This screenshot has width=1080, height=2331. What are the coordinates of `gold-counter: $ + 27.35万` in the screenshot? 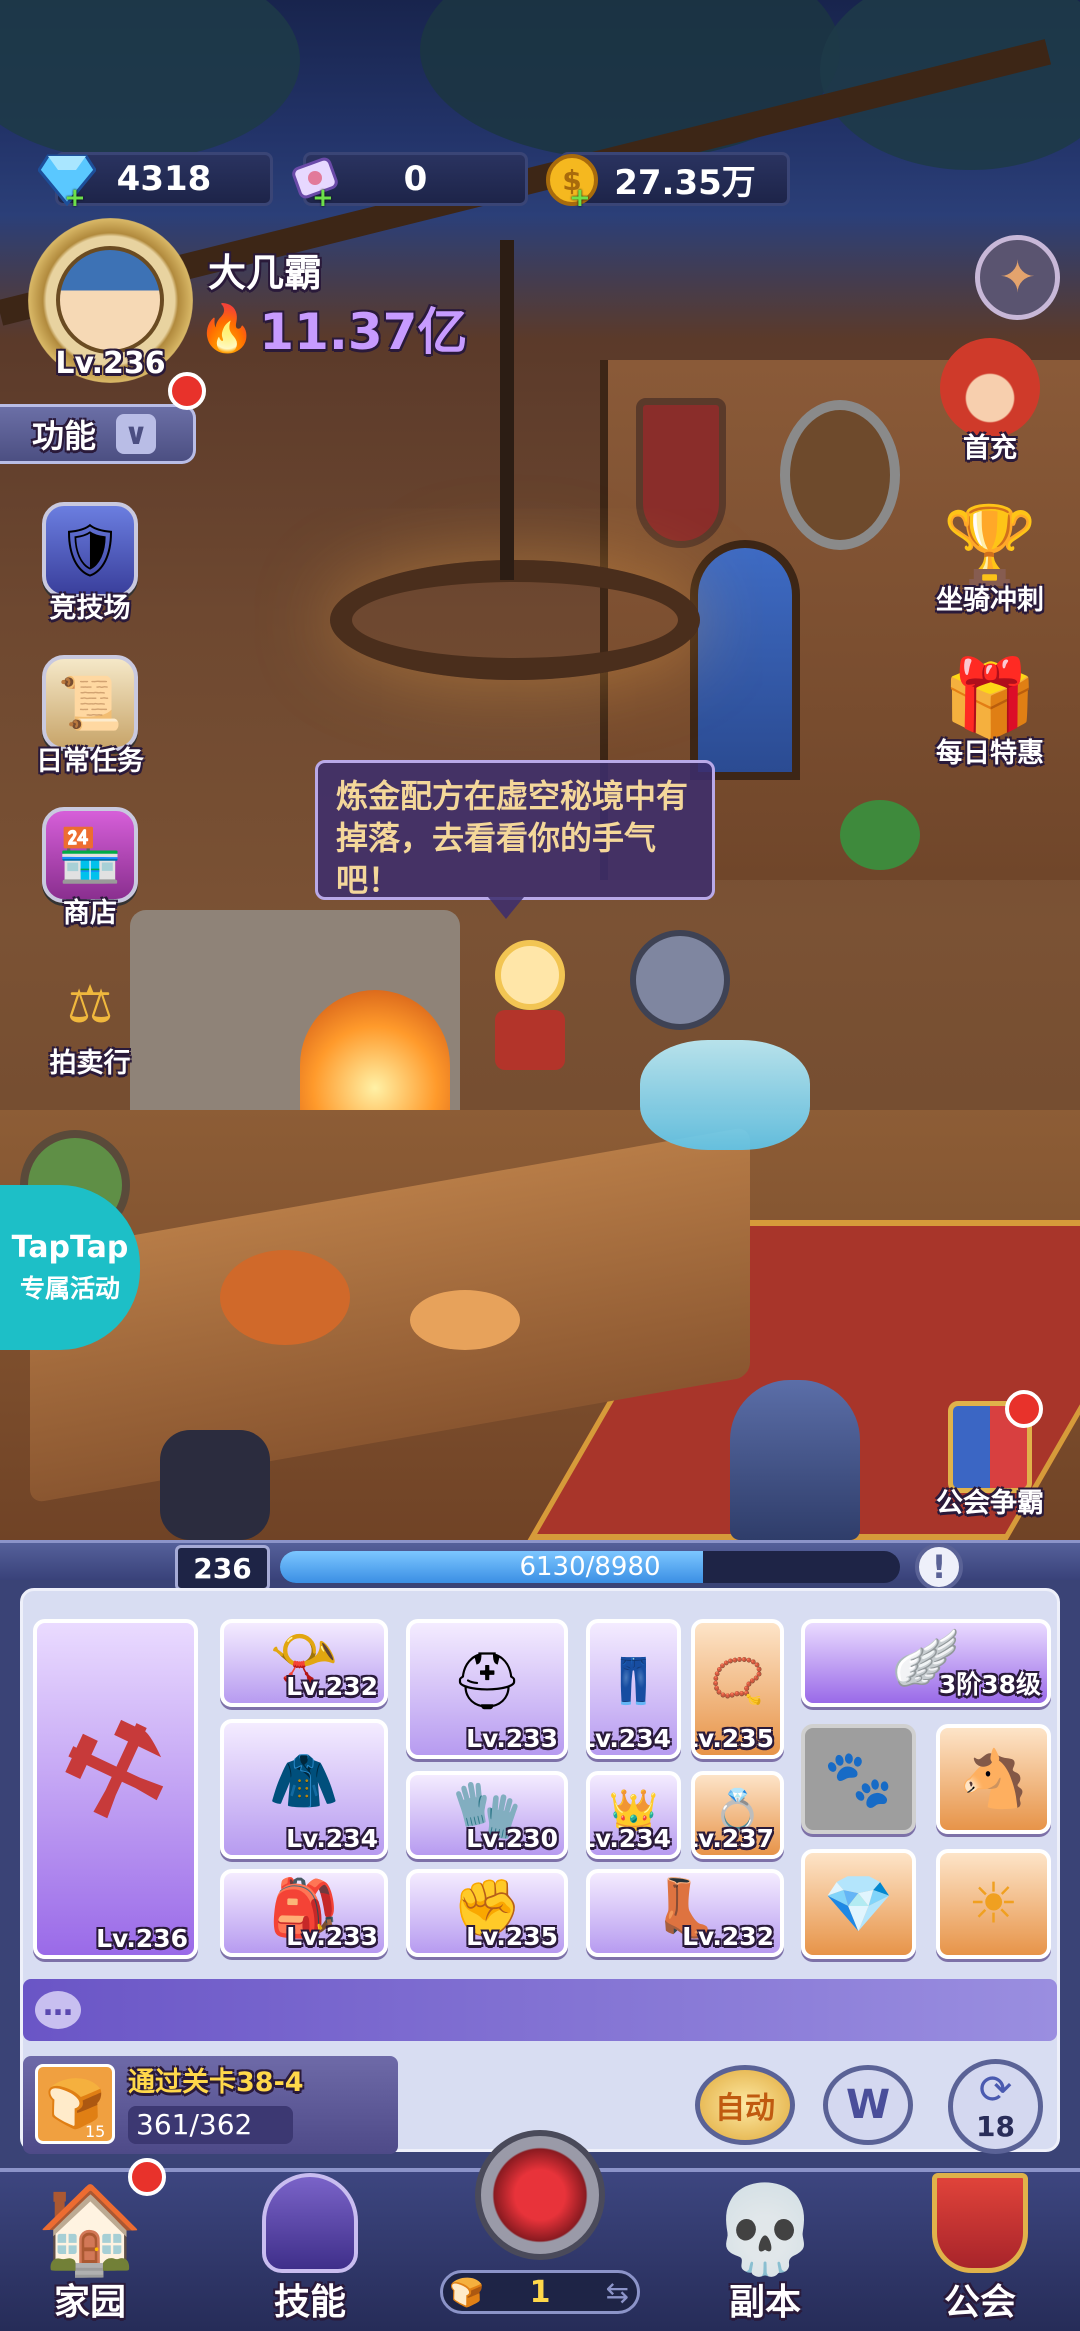 It's located at (668, 182).